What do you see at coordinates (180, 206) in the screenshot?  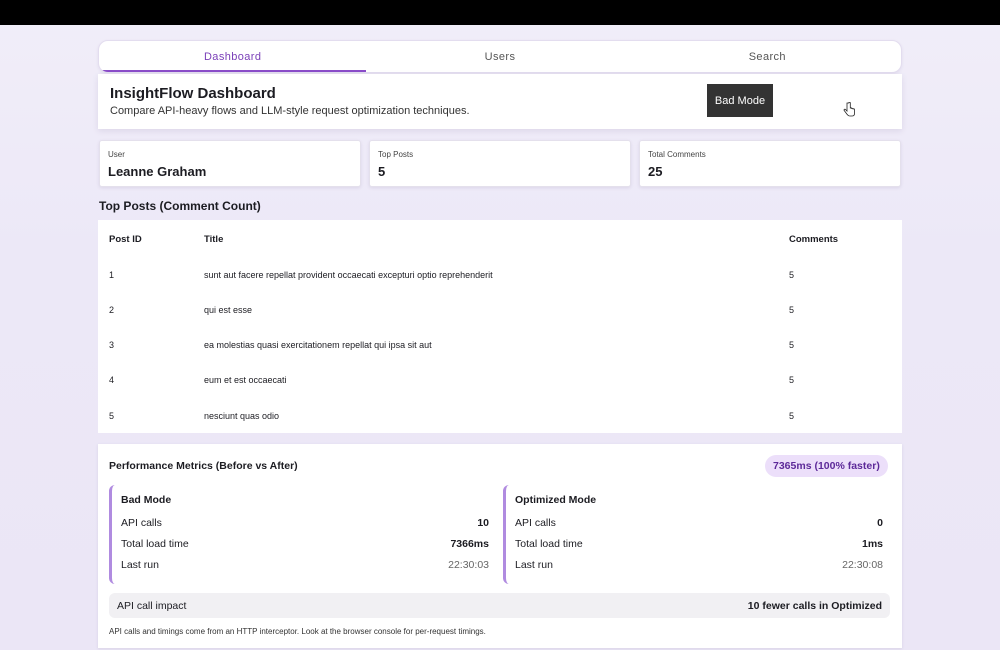 I see `section-title: Top Posts (Comment Count)` at bounding box center [180, 206].